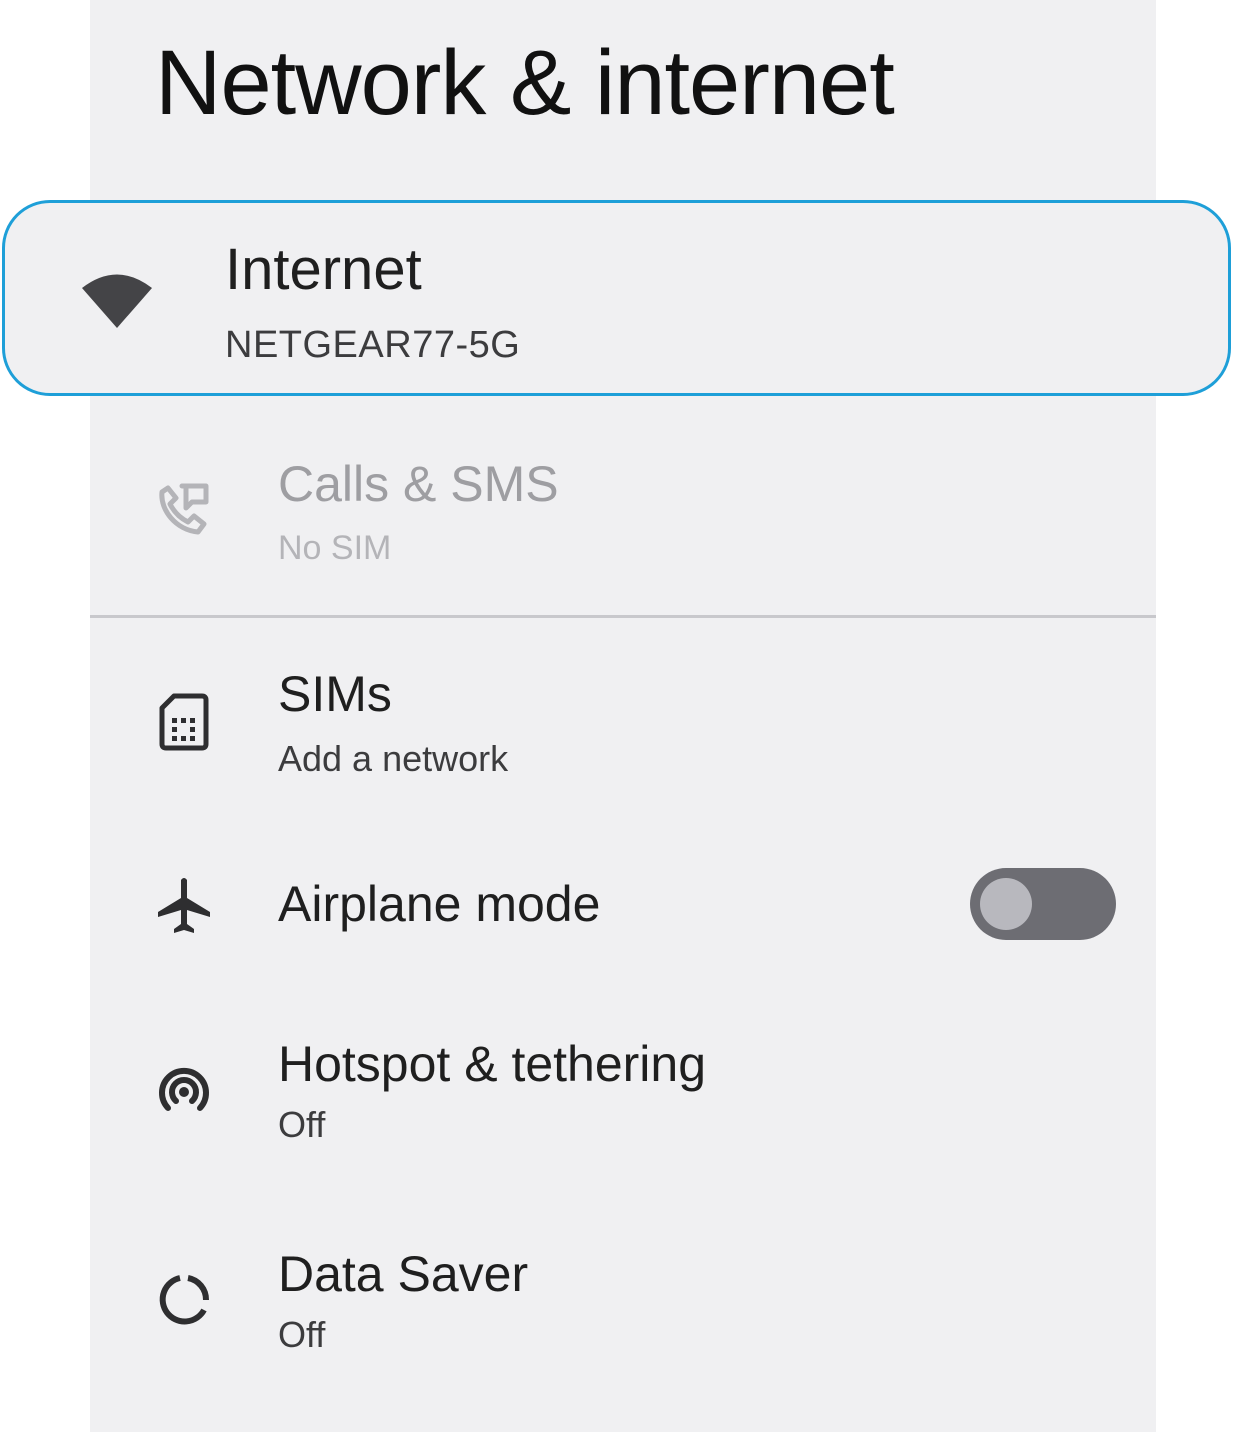 This screenshot has width=1236, height=1432. Describe the element at coordinates (623, 1100) in the screenshot. I see `hotspot-item: Hotspot & tethering Off` at that location.